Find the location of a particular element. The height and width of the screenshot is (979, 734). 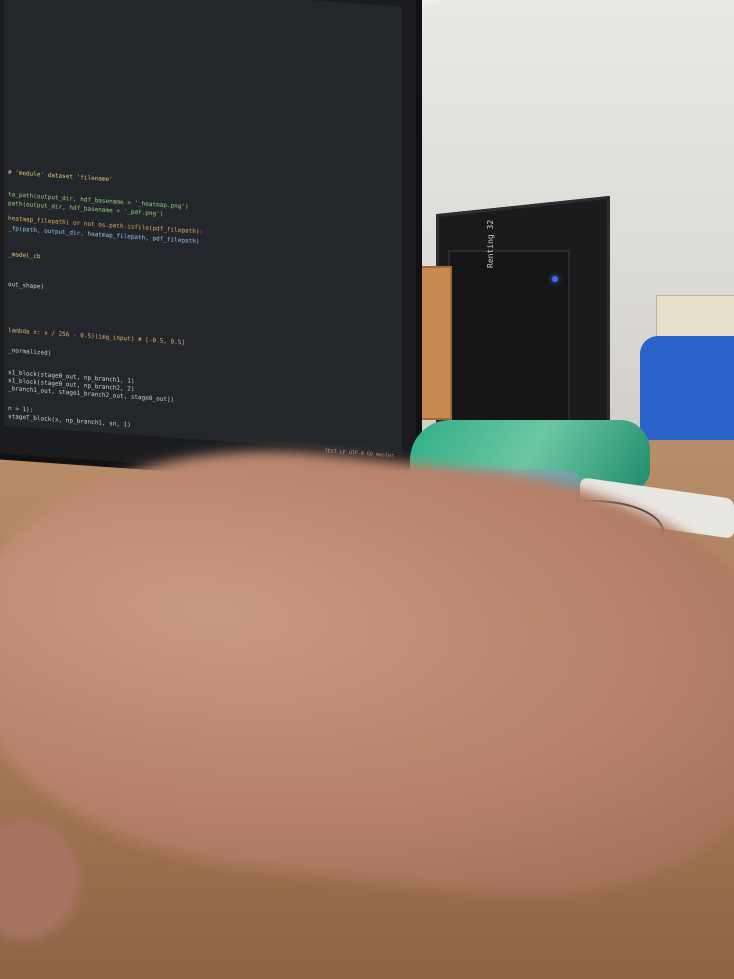

code-line: _normalized) is located at coordinates (30, 352).